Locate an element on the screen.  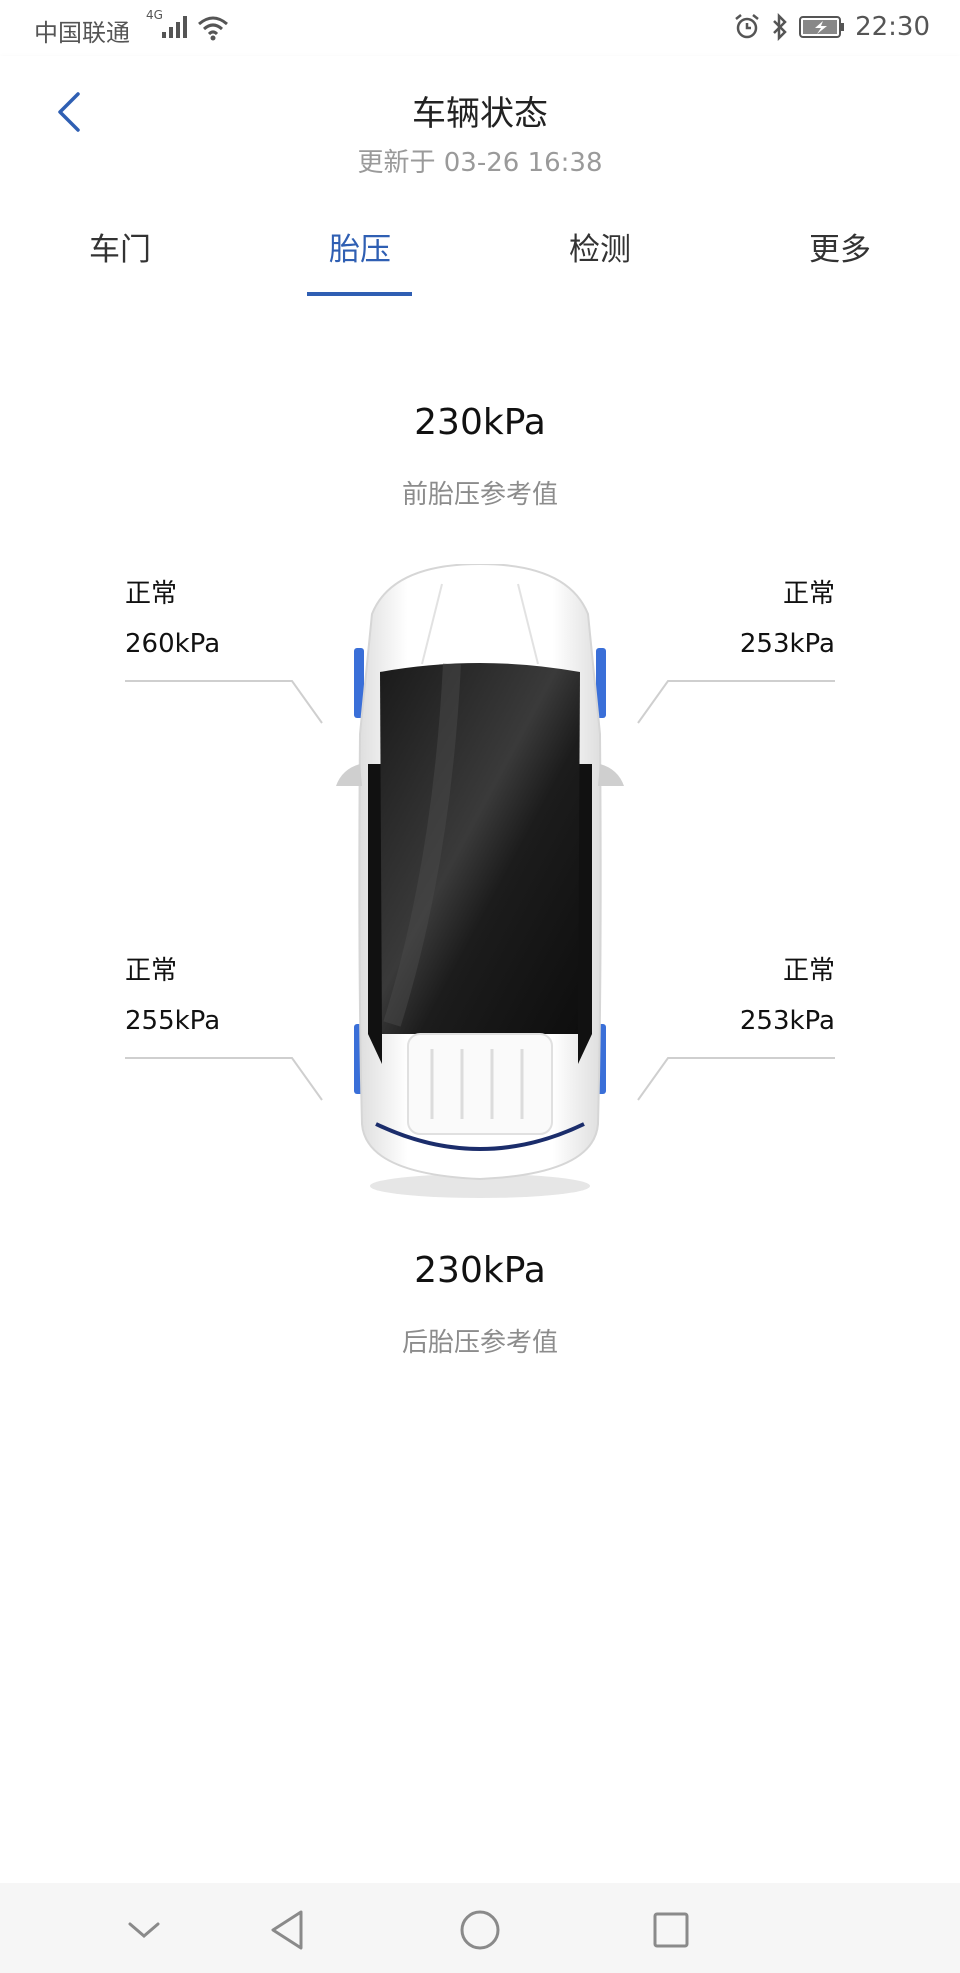
alarm-icon is located at coordinates (747, 26).